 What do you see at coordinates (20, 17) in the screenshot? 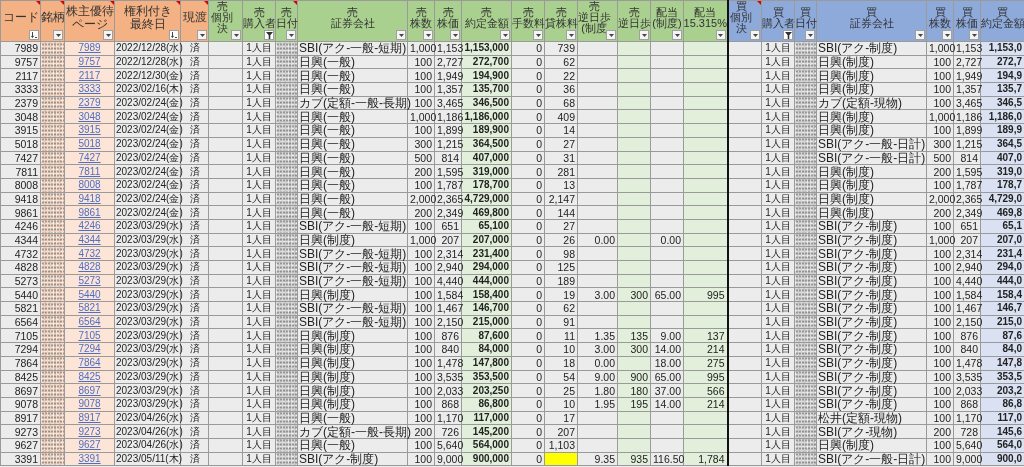
I see `header-label: コード` at bounding box center [20, 17].